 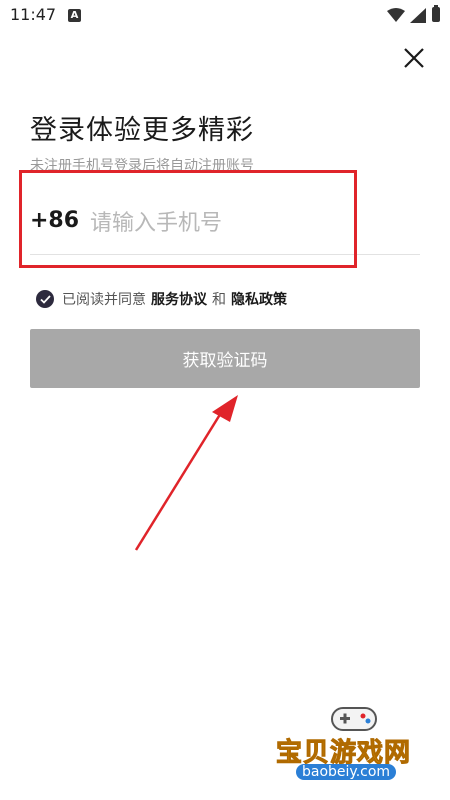 What do you see at coordinates (436, 13) in the screenshot?
I see `battery-icon` at bounding box center [436, 13].